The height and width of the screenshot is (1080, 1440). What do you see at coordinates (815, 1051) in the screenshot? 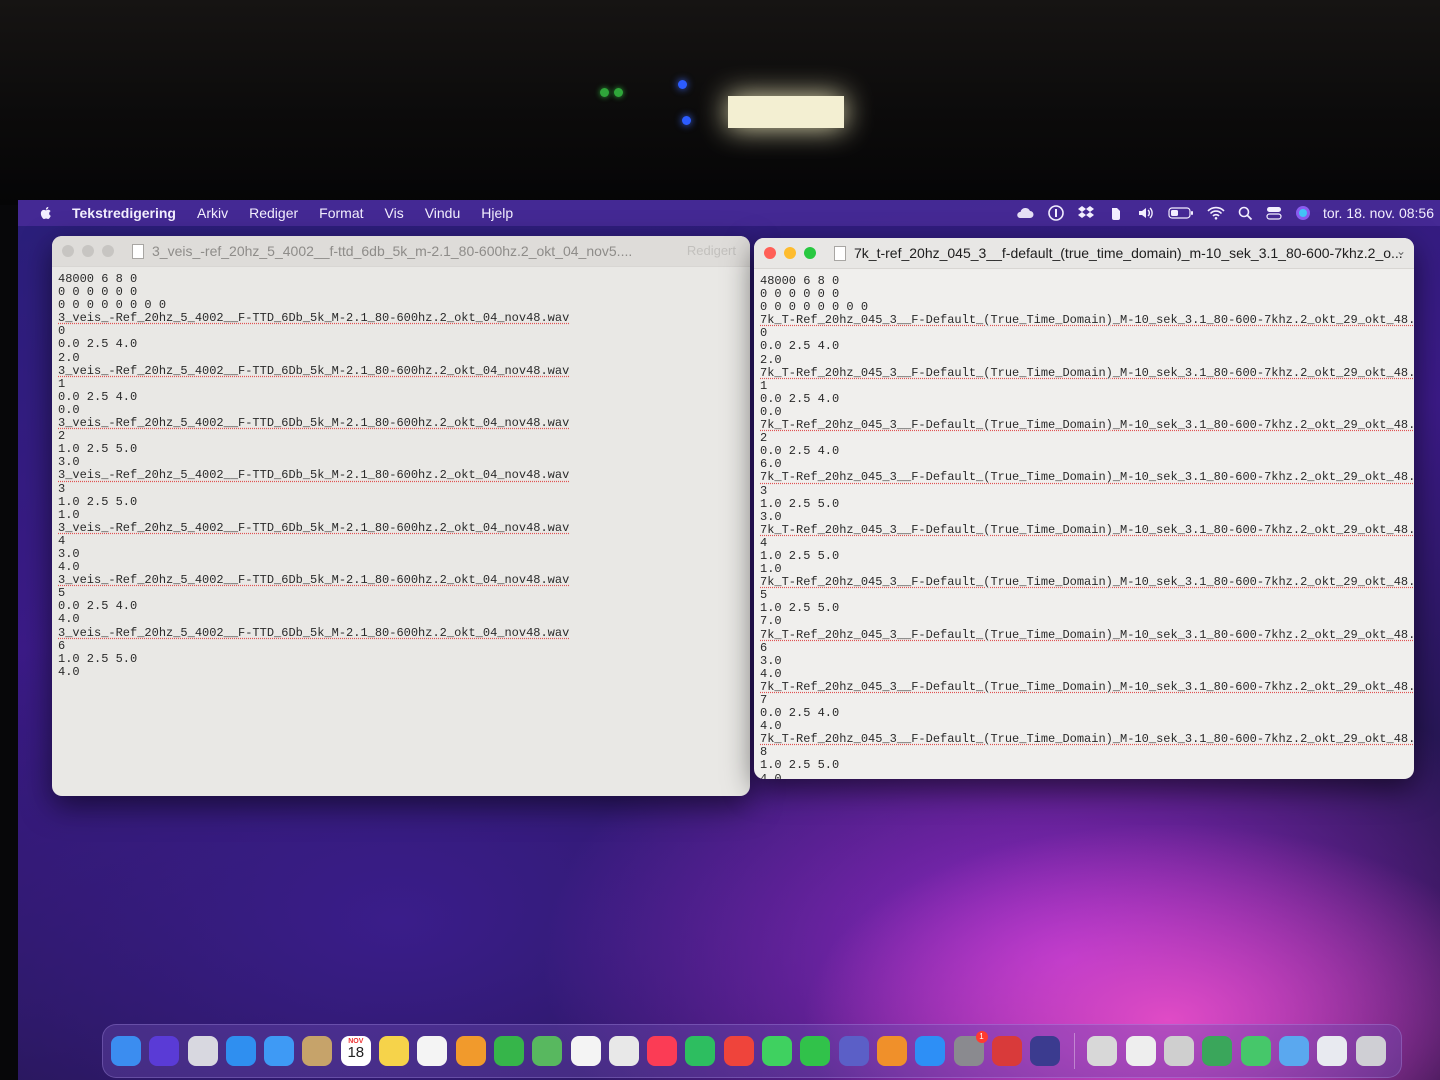
I see `facetime-icon` at bounding box center [815, 1051].